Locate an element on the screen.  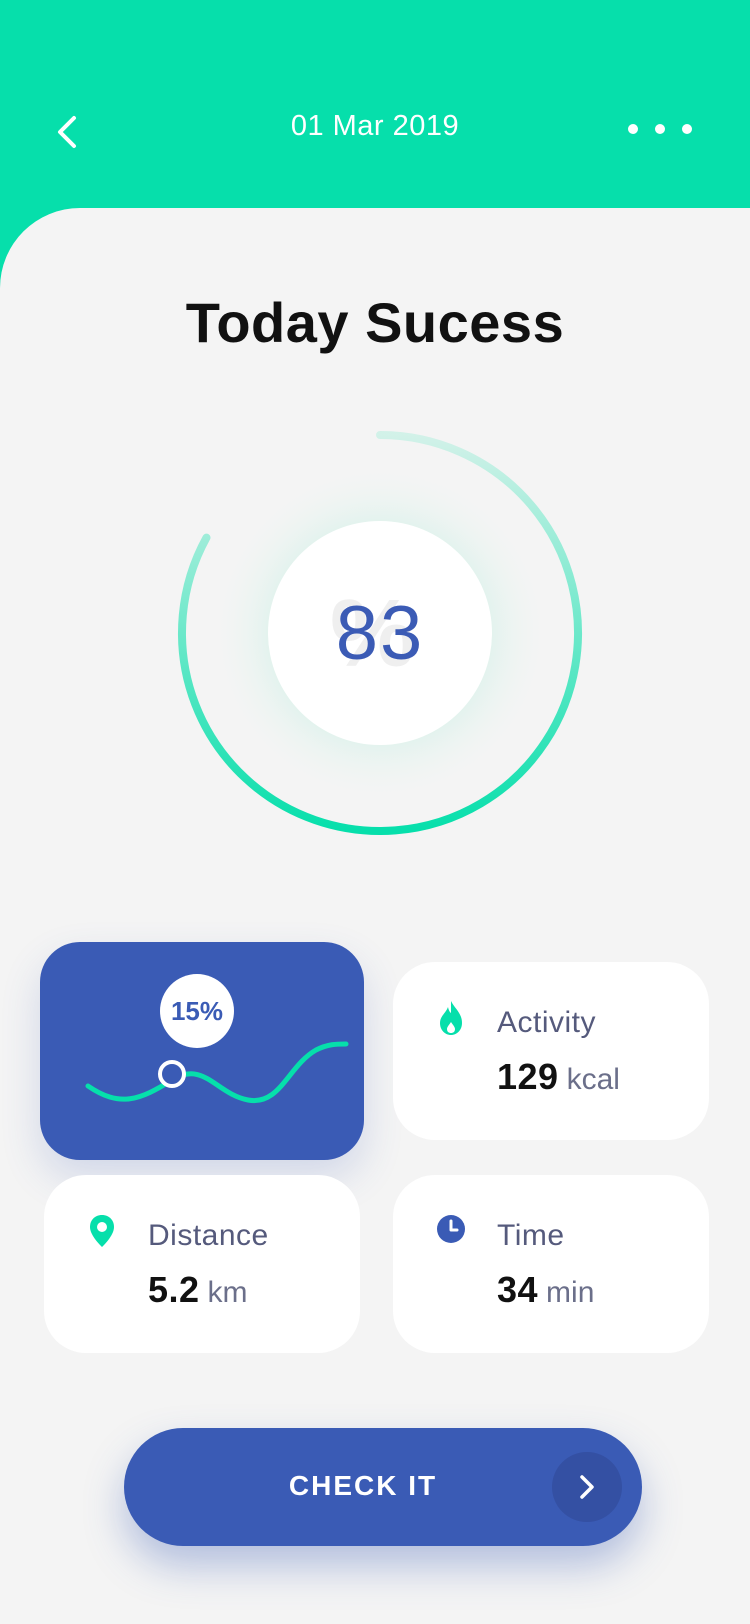
distance-value-row: 5.2 km is located at coordinates (198, 1290).